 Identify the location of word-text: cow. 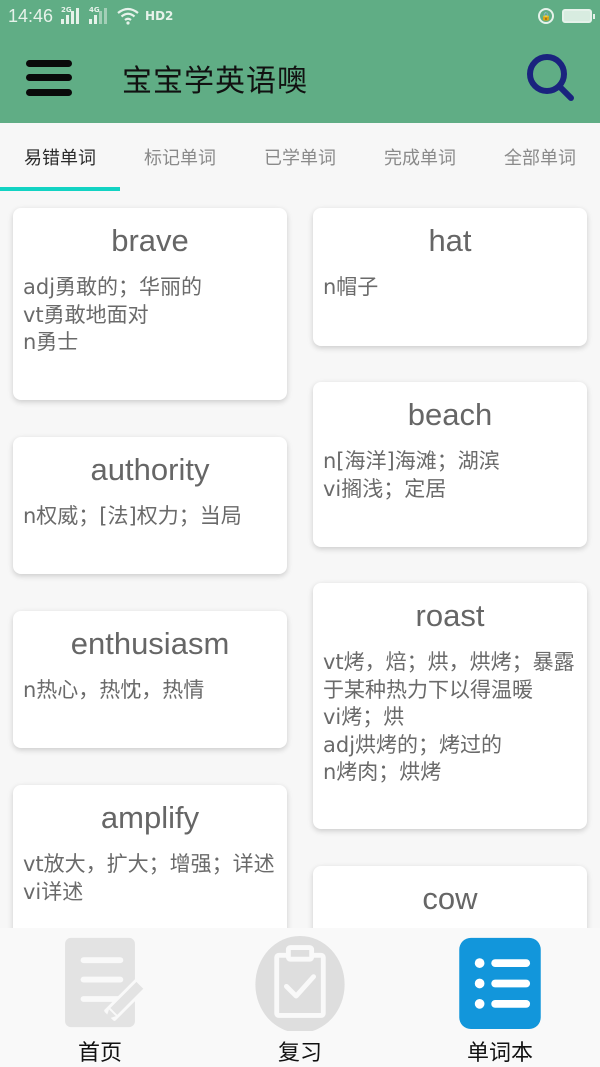
(450, 898).